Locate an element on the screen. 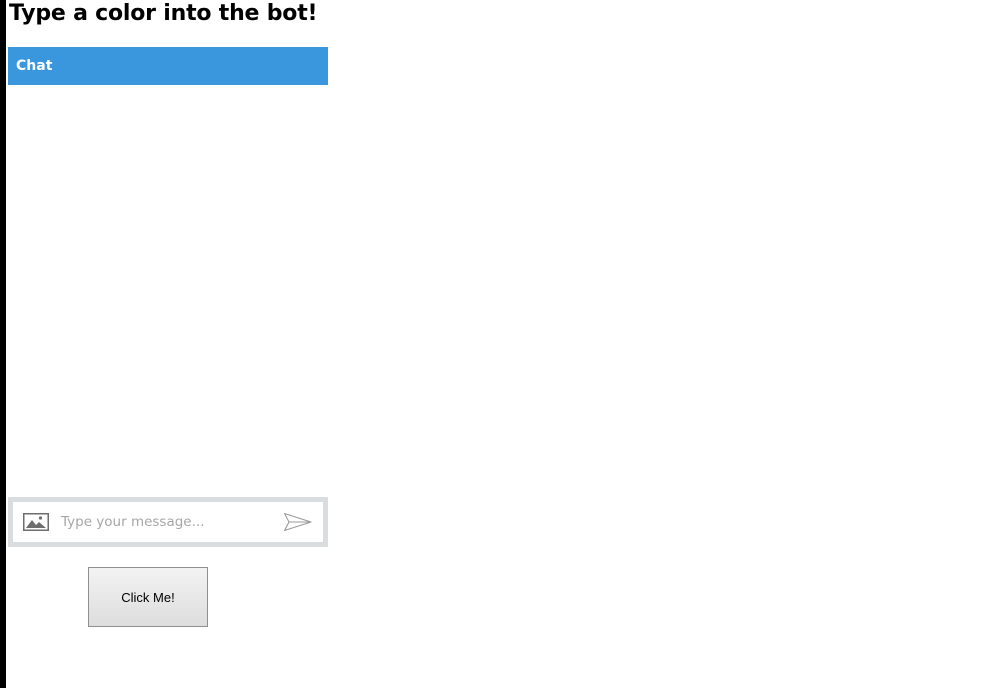 Image resolution: width=1004 pixels, height=688 pixels. image-icon is located at coordinates (36, 522).